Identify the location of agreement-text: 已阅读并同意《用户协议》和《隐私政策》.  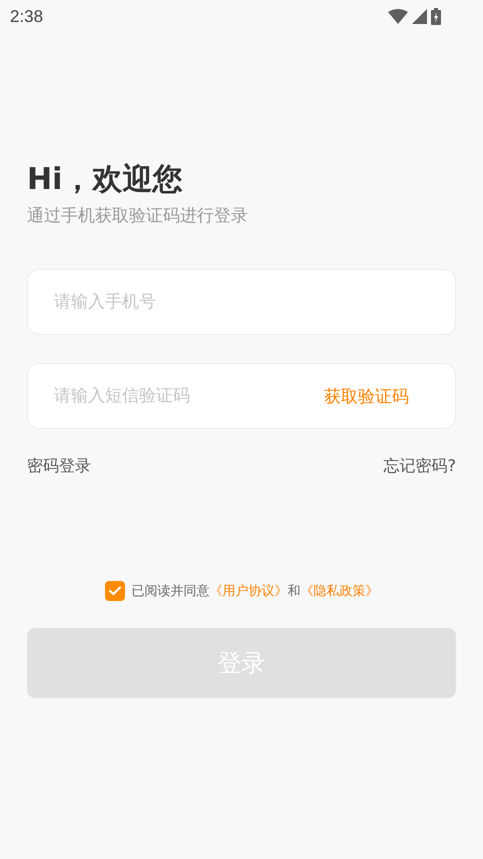
(255, 591).